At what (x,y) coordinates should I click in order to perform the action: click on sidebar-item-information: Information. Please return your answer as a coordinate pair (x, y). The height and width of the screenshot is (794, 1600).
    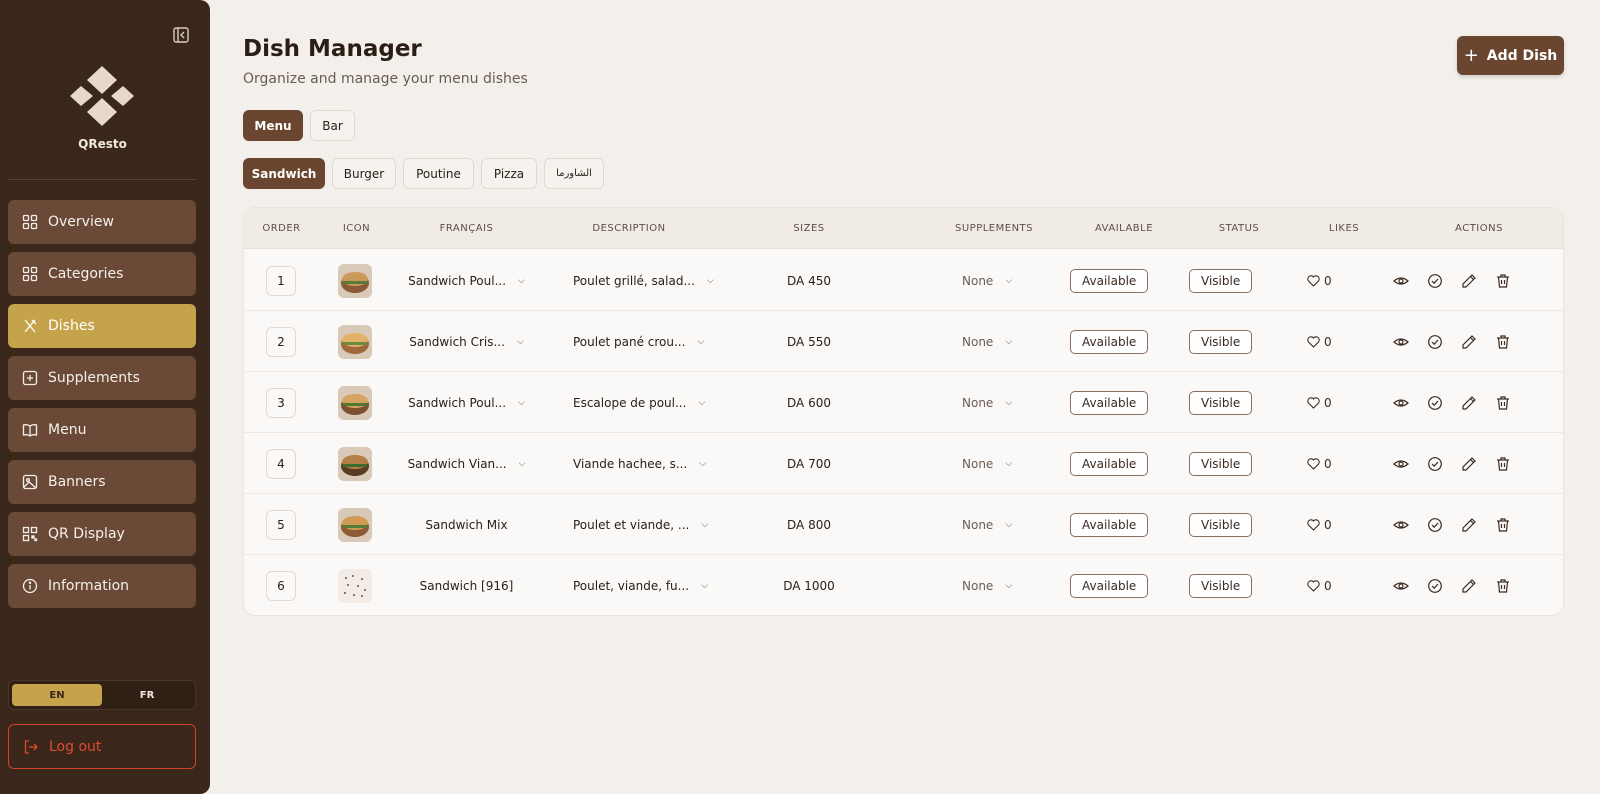
    Looking at the image, I should click on (102, 586).